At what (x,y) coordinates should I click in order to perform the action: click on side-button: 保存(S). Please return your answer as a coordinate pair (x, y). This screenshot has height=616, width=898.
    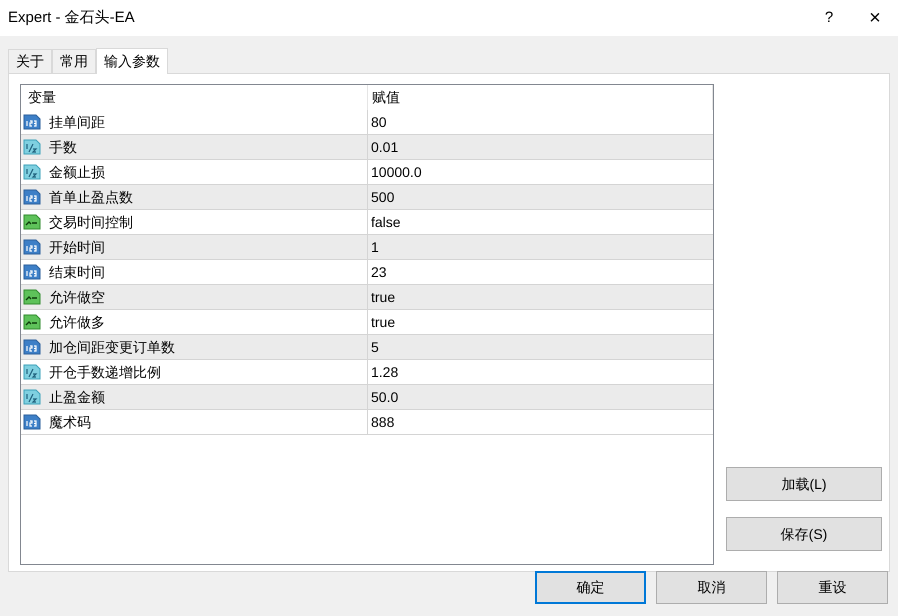
    Looking at the image, I should click on (804, 534).